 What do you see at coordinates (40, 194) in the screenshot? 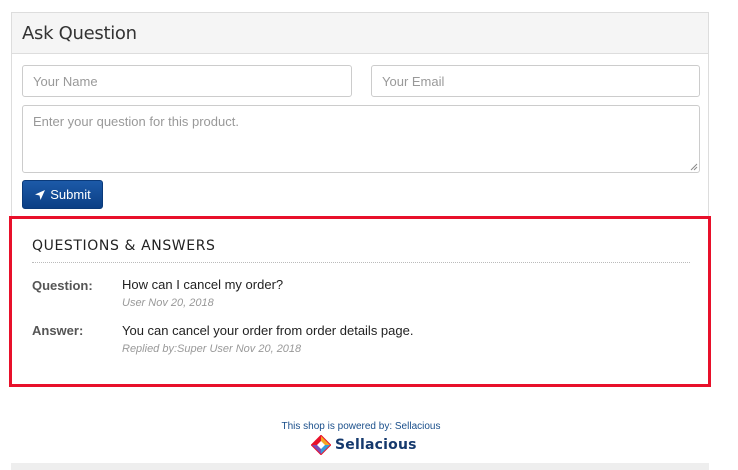
I see `paper-plane-icon` at bounding box center [40, 194].